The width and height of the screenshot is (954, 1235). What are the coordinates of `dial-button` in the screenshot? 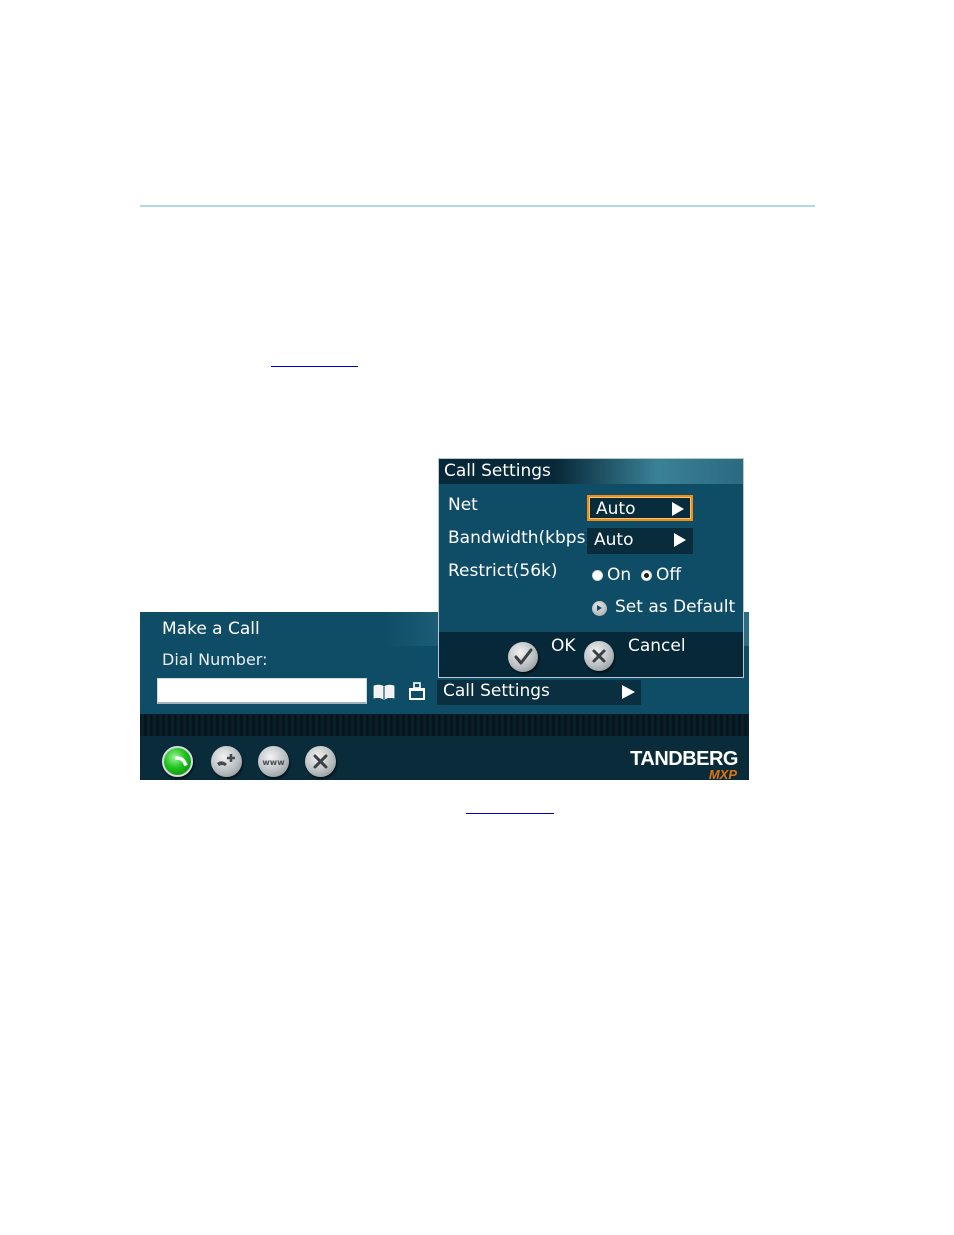 It's located at (177, 761).